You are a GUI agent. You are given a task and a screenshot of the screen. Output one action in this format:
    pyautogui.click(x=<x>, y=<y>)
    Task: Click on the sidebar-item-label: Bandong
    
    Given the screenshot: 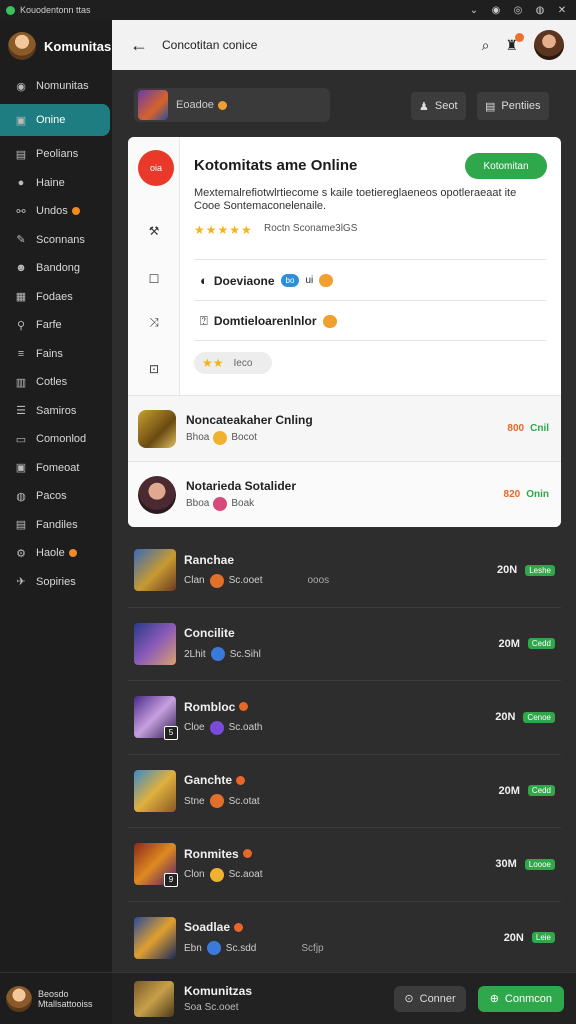 What is the action you would take?
    pyautogui.click(x=58, y=268)
    